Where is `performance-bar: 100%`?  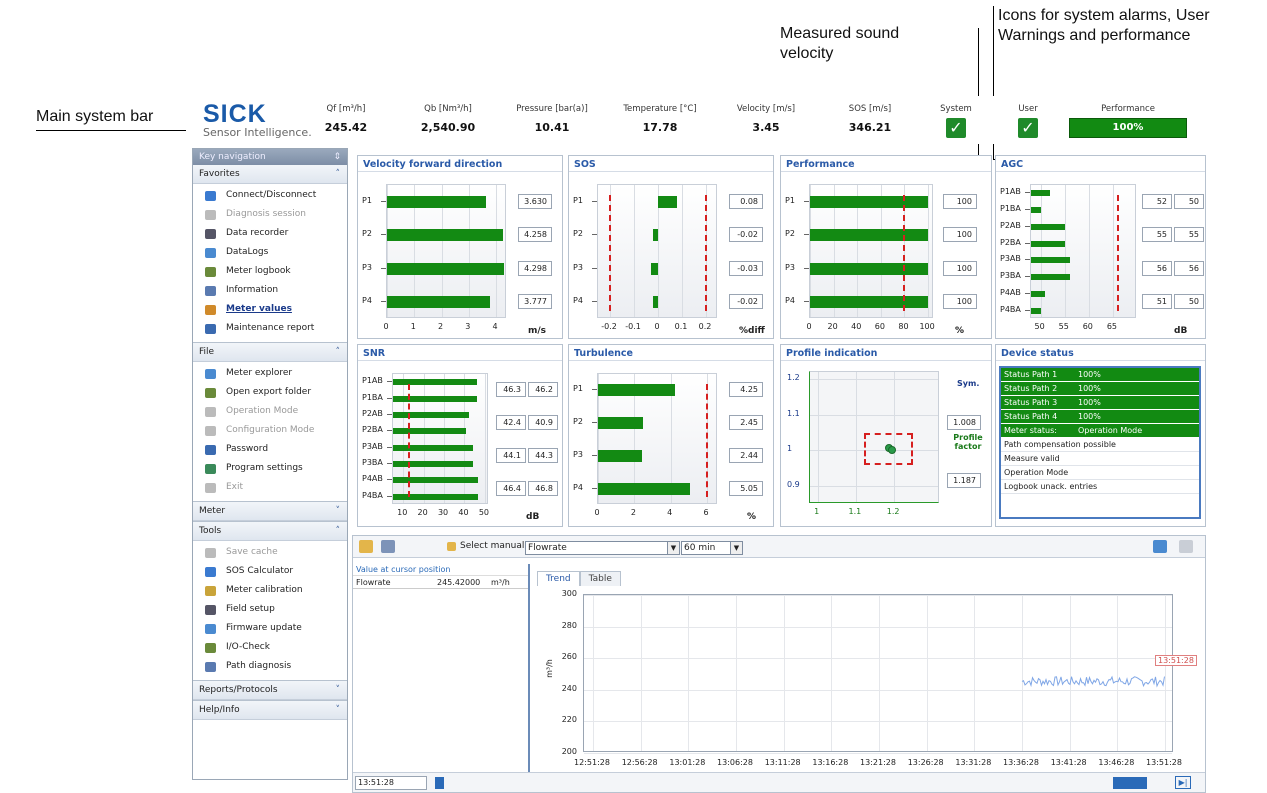
performance-bar: 100% is located at coordinates (1128, 128).